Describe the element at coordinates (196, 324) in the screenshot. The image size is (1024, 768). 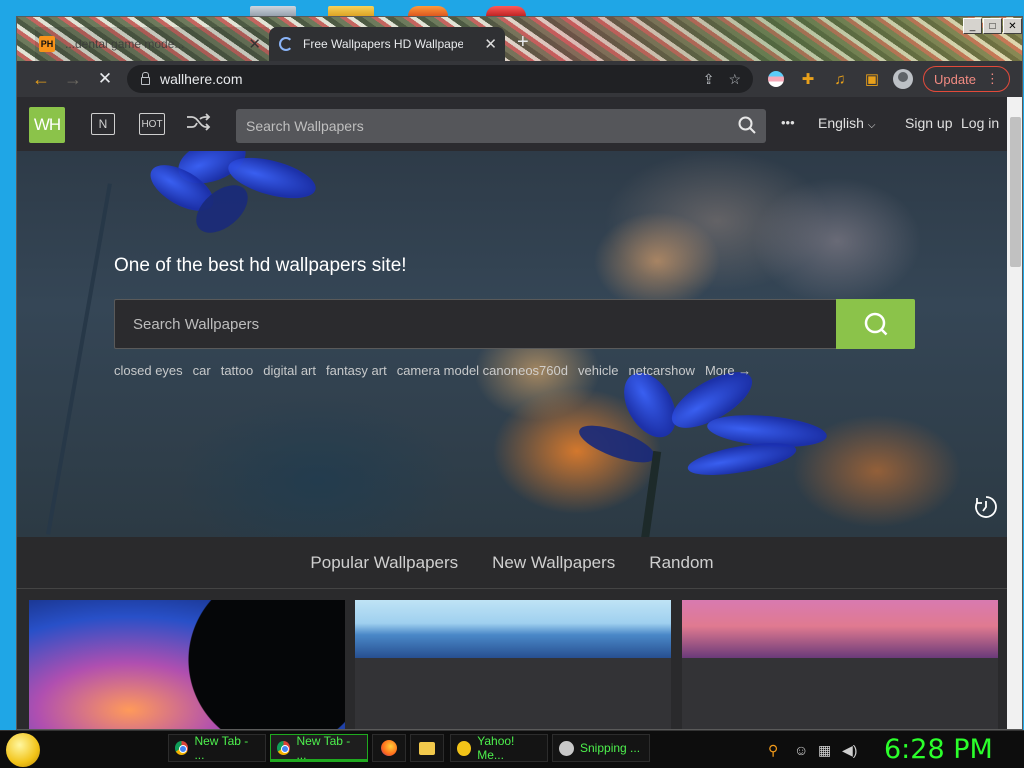
I see `hero-search-placeholder: Search Wallpapers` at that location.